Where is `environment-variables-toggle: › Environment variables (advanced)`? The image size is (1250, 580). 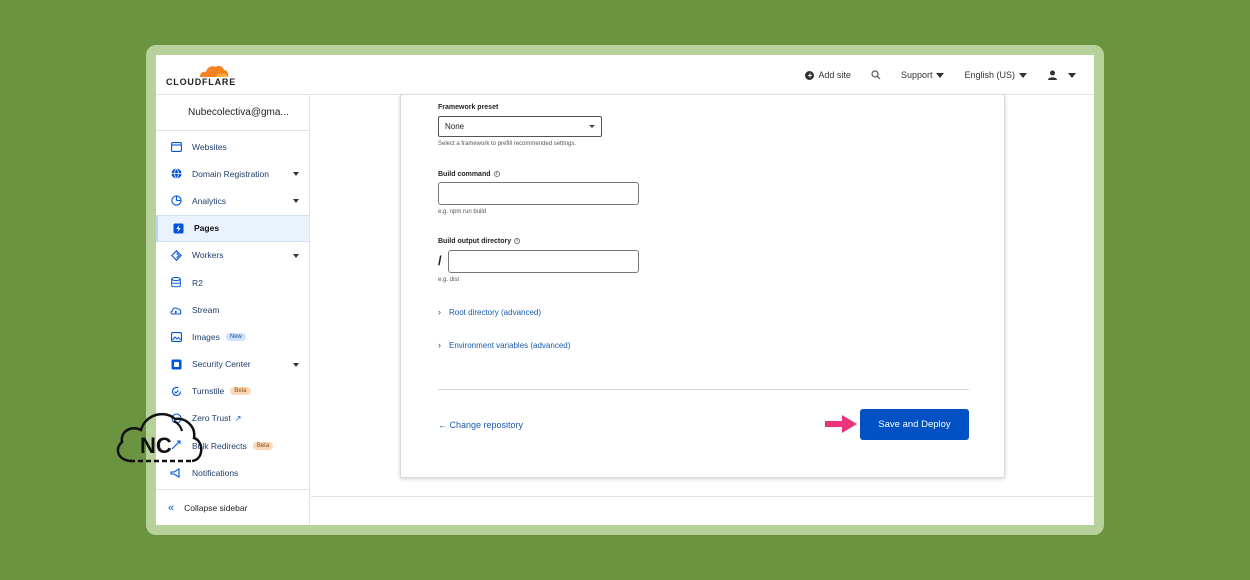
environment-variables-toggle: › Environment variables (advanced) is located at coordinates (504, 345).